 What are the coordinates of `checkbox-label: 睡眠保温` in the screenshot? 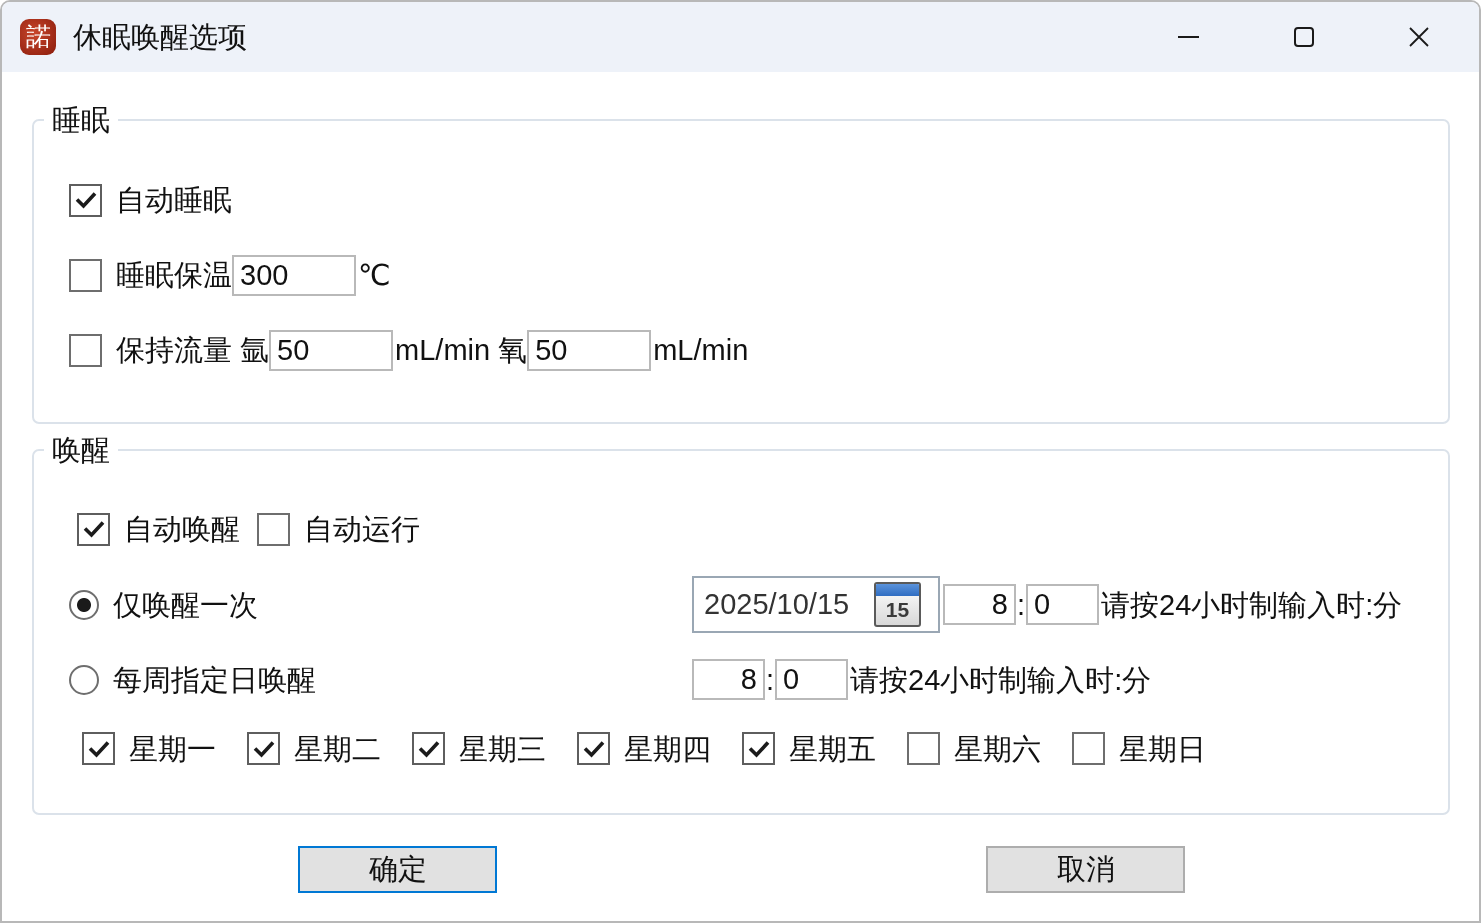 It's located at (174, 275).